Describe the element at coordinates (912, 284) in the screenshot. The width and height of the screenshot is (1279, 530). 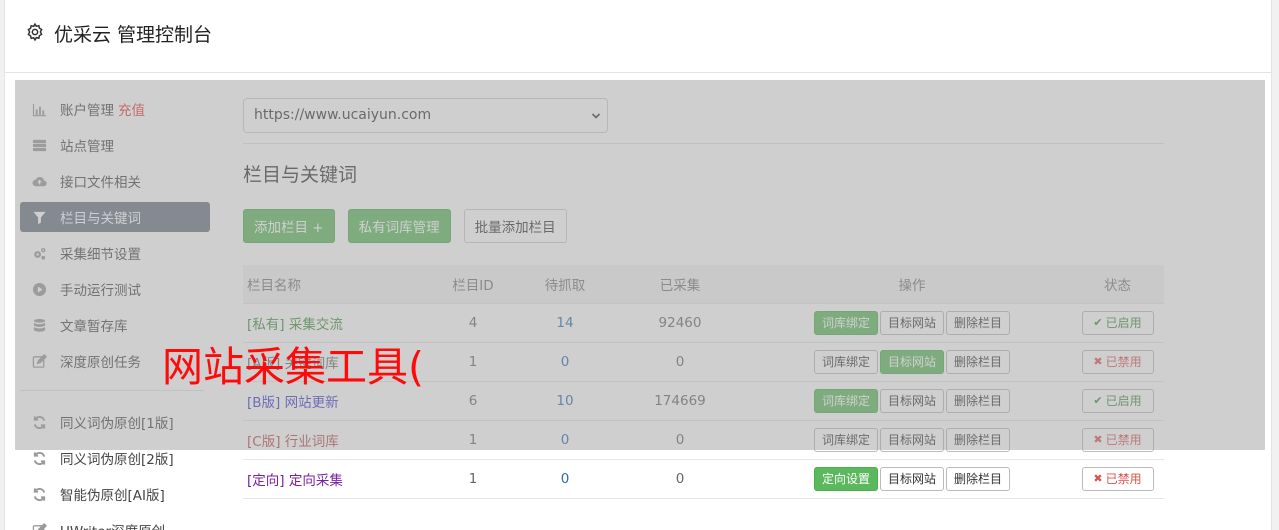
I see `header-ops: 操作` at that location.